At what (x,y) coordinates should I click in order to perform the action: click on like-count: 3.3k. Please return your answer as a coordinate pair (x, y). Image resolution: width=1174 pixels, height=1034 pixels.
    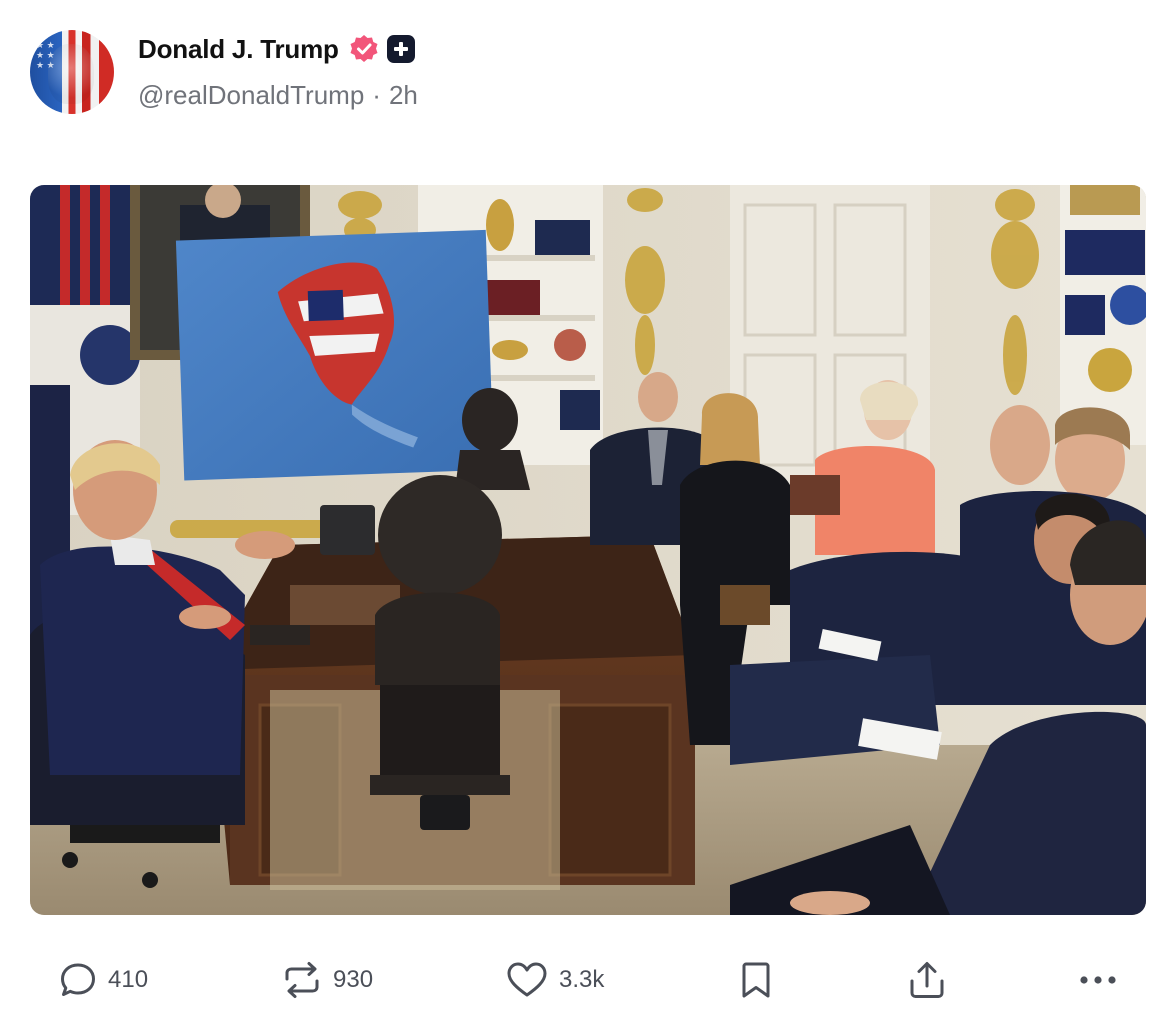
    Looking at the image, I should click on (582, 979).